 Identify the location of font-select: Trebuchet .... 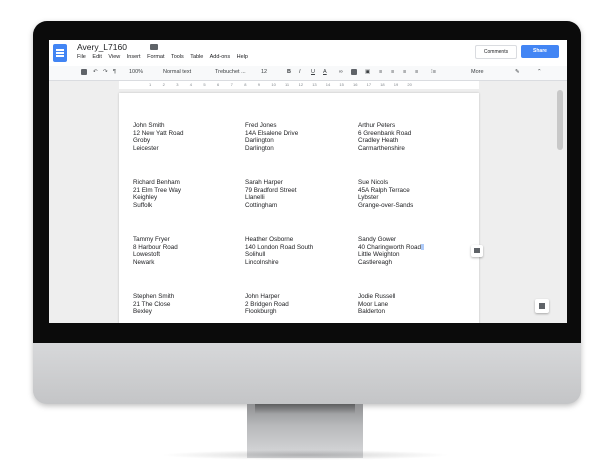
(230, 72).